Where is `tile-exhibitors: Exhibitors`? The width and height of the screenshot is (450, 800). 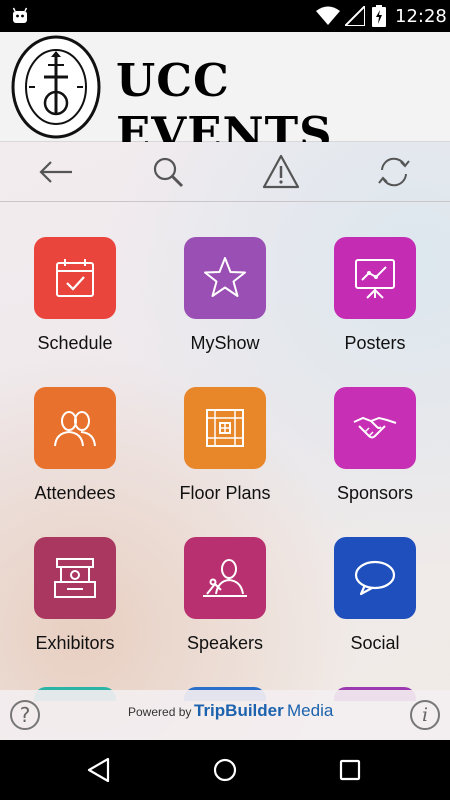 tile-exhibitors: Exhibitors is located at coordinates (75, 595).